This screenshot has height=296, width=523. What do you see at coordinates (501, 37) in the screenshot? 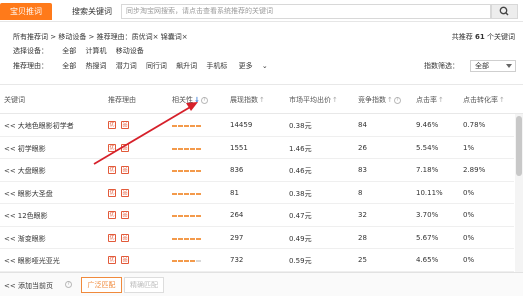
I see `count-suffix: 个关键词` at bounding box center [501, 37].